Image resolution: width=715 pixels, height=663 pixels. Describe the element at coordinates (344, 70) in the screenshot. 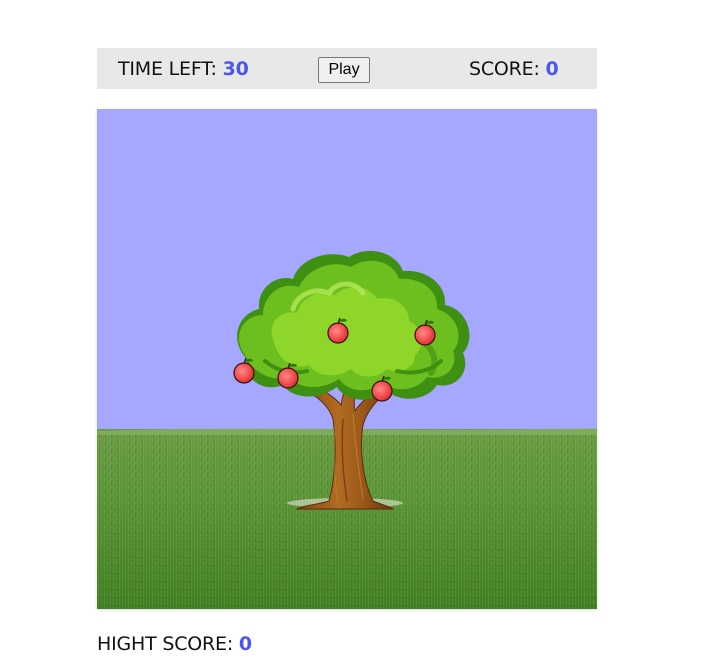

I see `play-button: Play` at that location.